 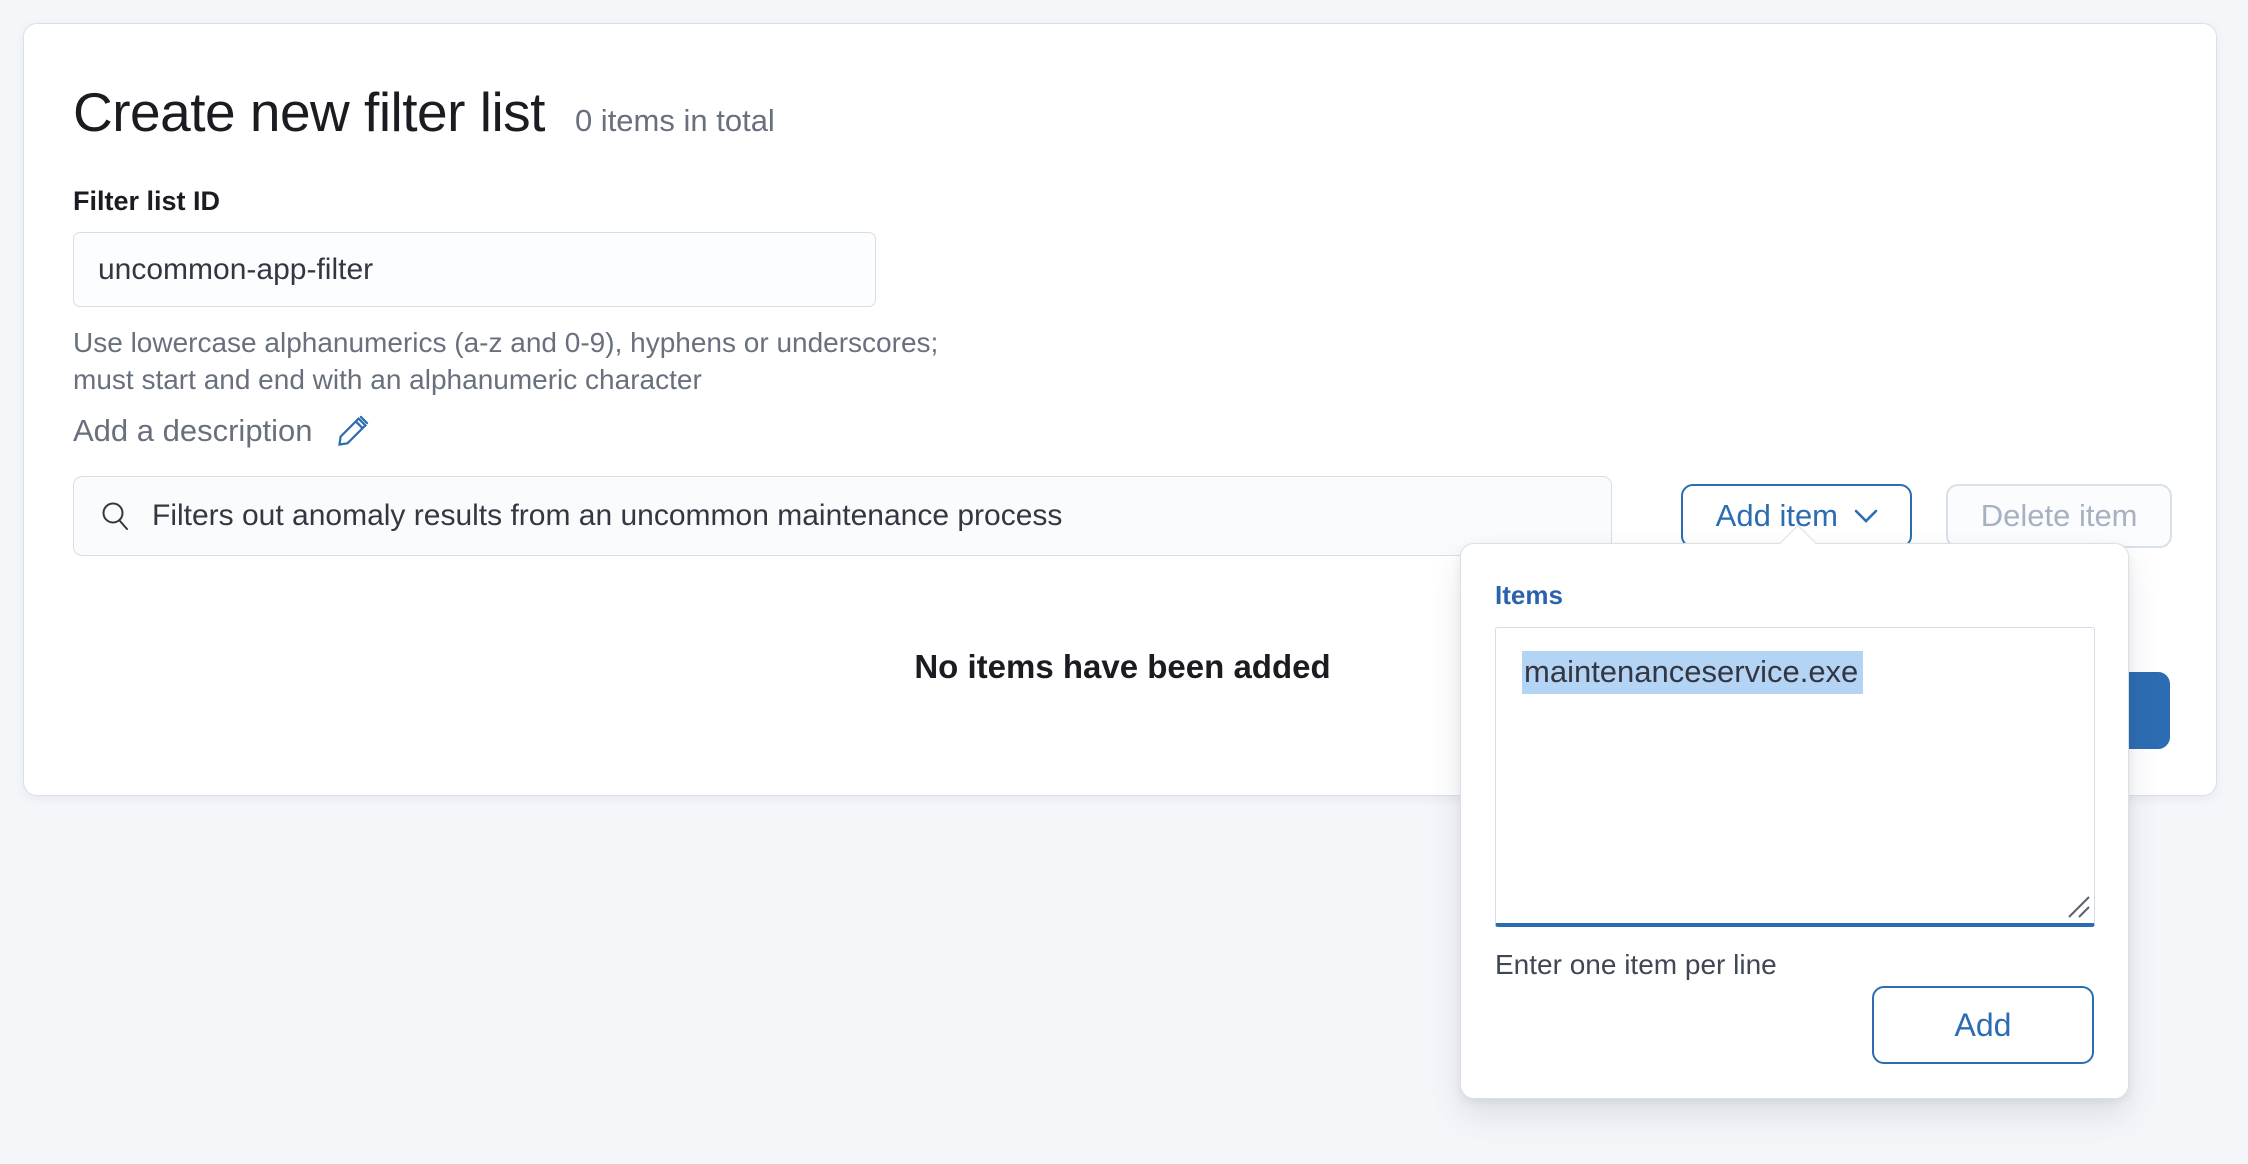 What do you see at coordinates (352, 430) in the screenshot?
I see `pencil-icon` at bounding box center [352, 430].